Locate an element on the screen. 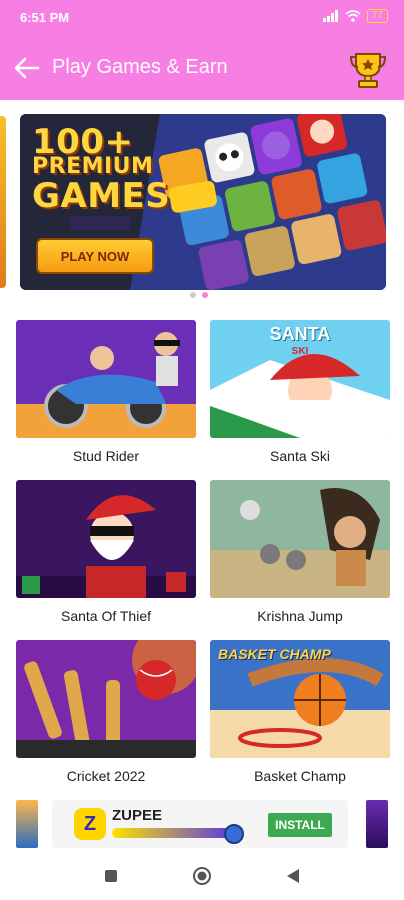  game-title: Basket Champ is located at coordinates (300, 776).